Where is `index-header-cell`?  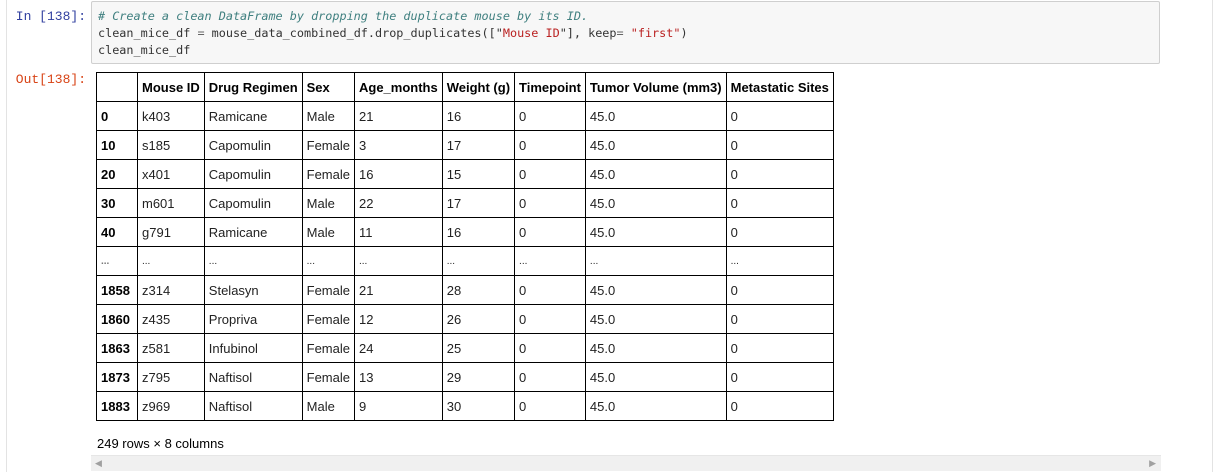
index-header-cell is located at coordinates (117, 87).